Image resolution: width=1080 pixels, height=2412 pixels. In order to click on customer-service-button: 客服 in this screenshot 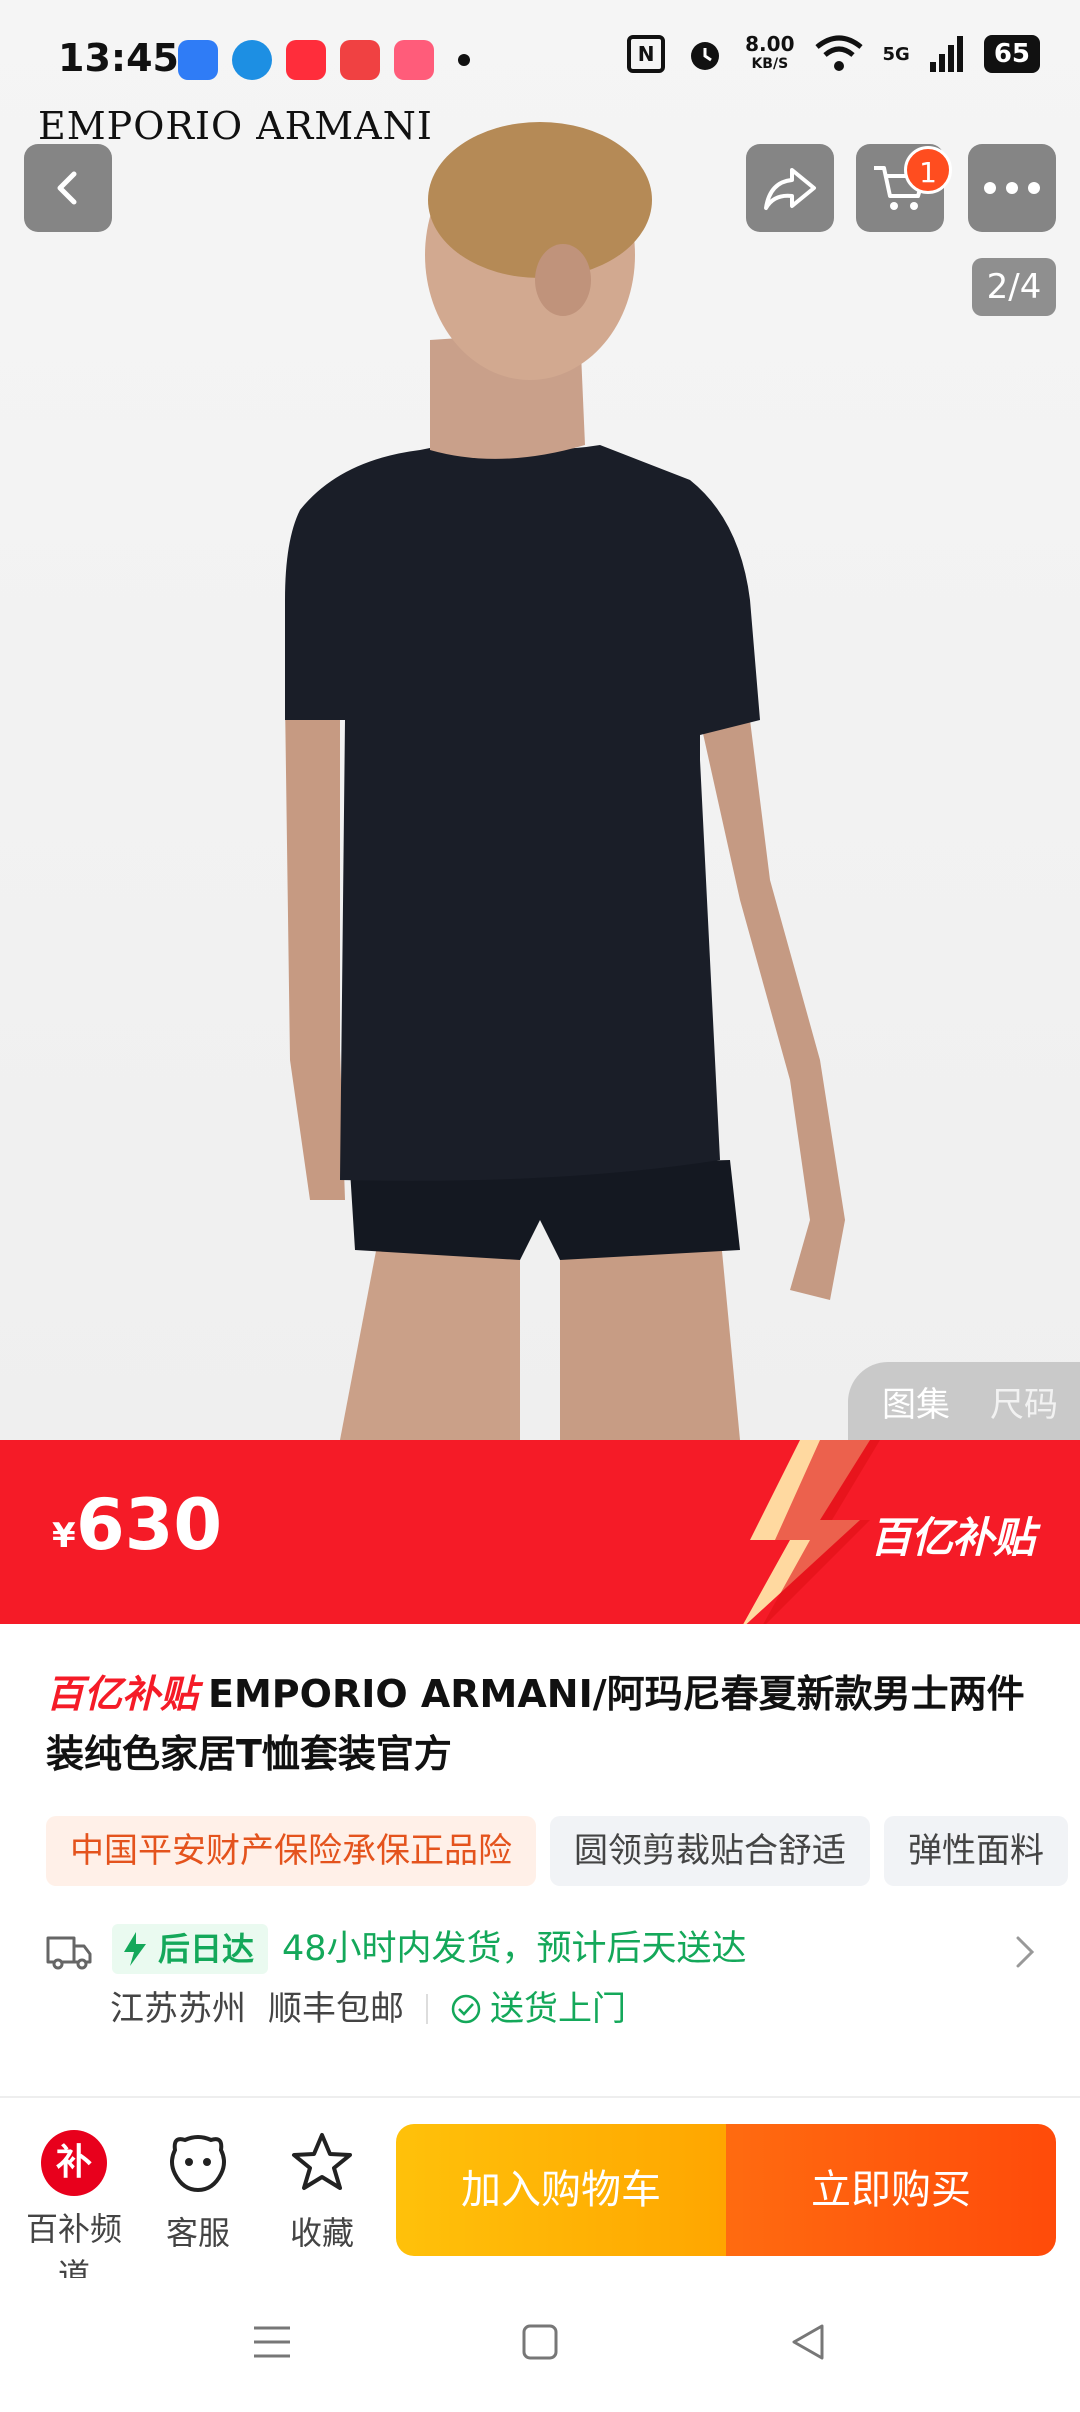, I will do `click(198, 2192)`.